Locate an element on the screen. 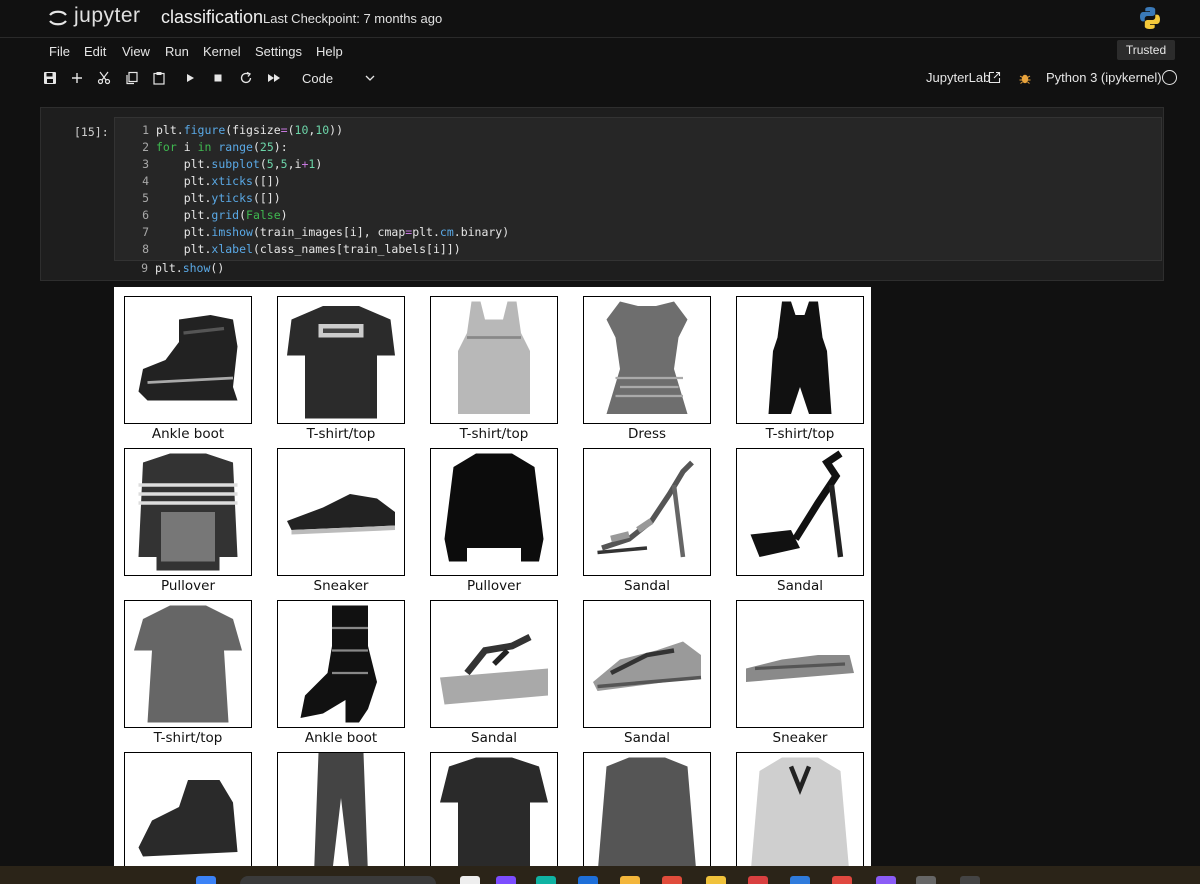  menu-bar: File Edit View Run Kernel Settings Help is located at coordinates (600, 52).